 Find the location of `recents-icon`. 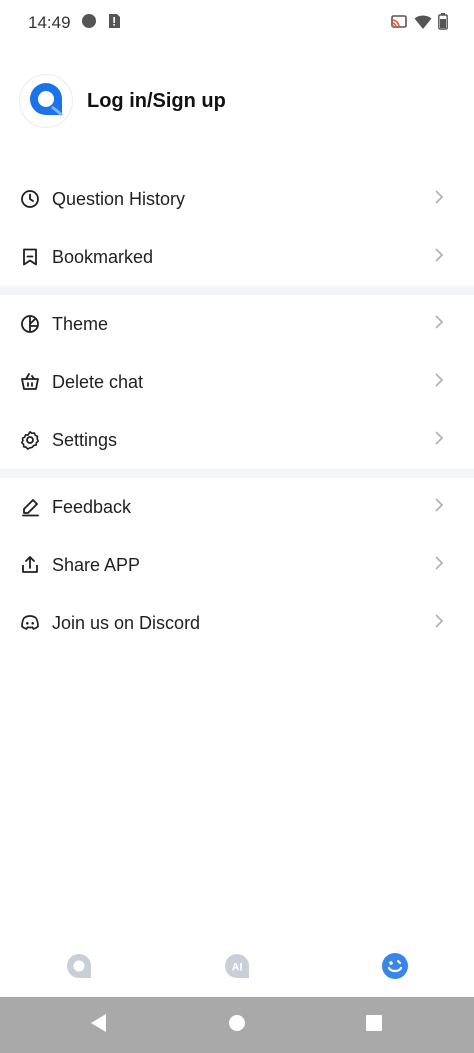

recents-icon is located at coordinates (374, 1025).